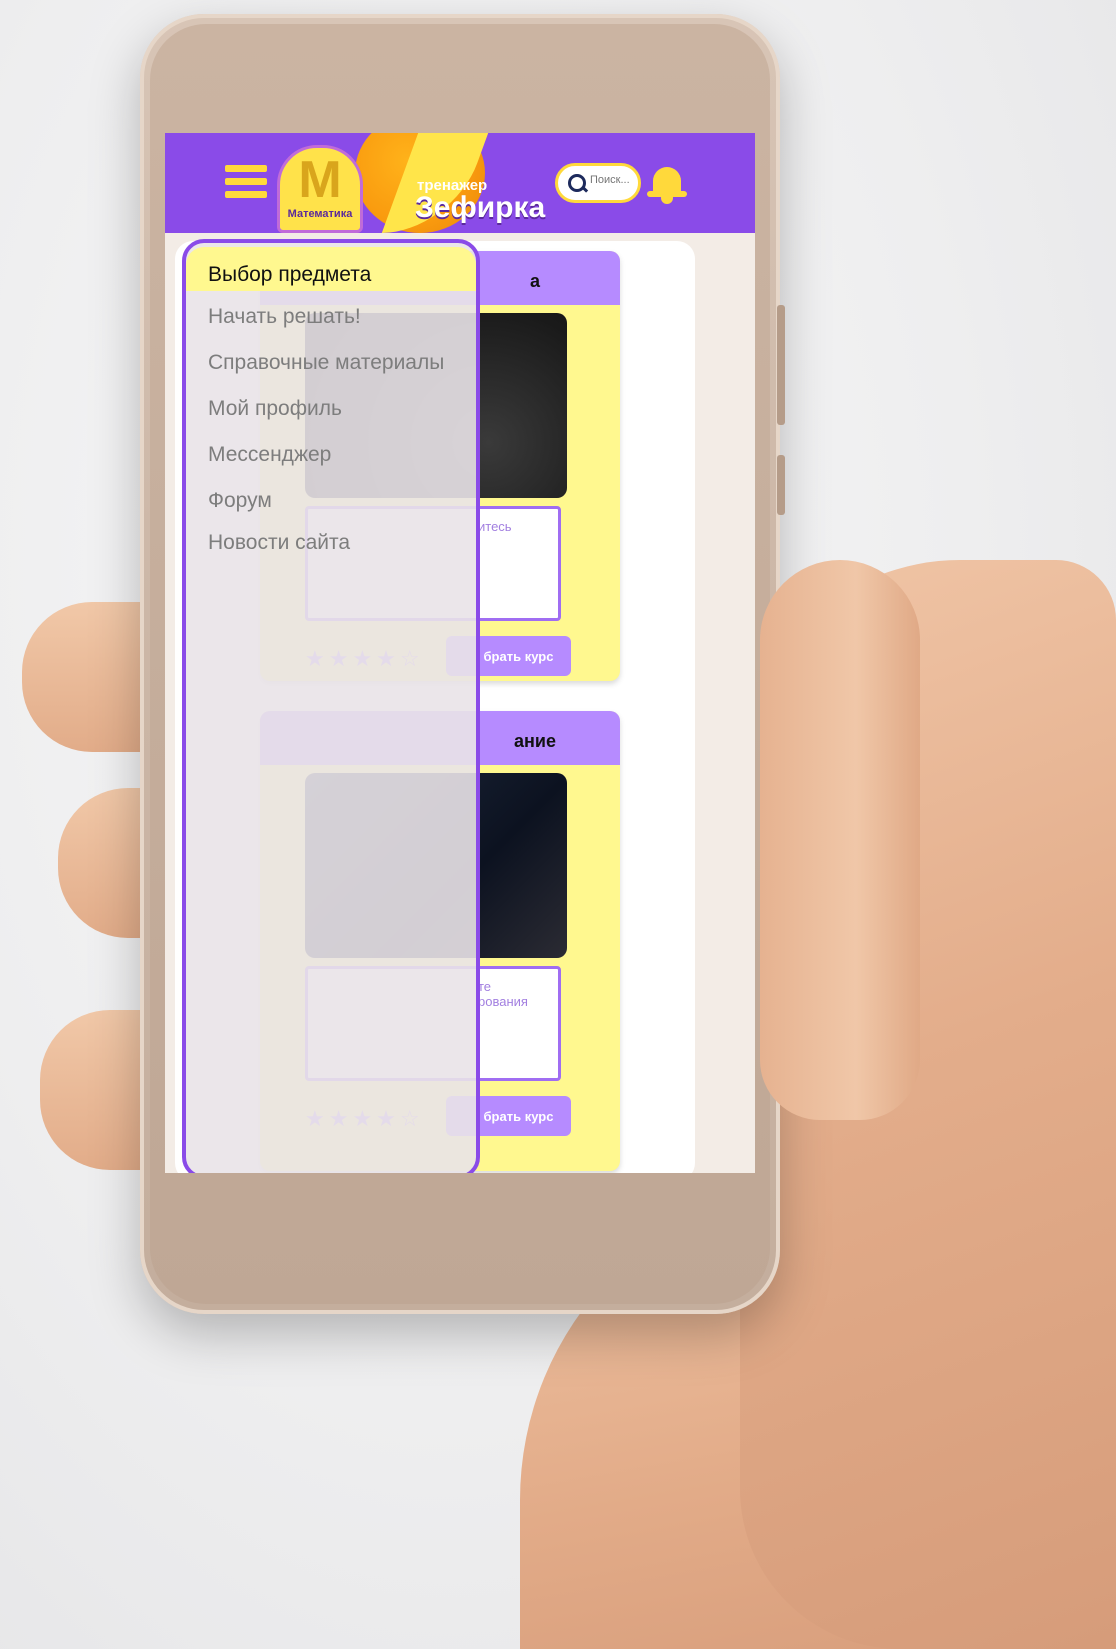 This screenshot has width=1116, height=1649. What do you see at coordinates (613, 180) in the screenshot?
I see `search-input` at bounding box center [613, 180].